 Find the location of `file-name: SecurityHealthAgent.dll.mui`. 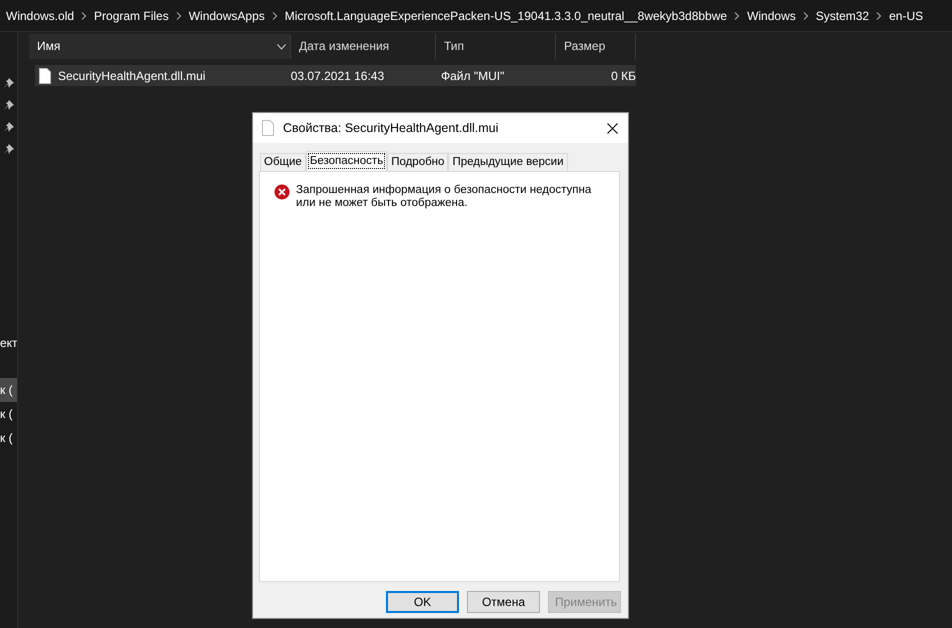

file-name: SecurityHealthAgent.dll.mui is located at coordinates (132, 75).